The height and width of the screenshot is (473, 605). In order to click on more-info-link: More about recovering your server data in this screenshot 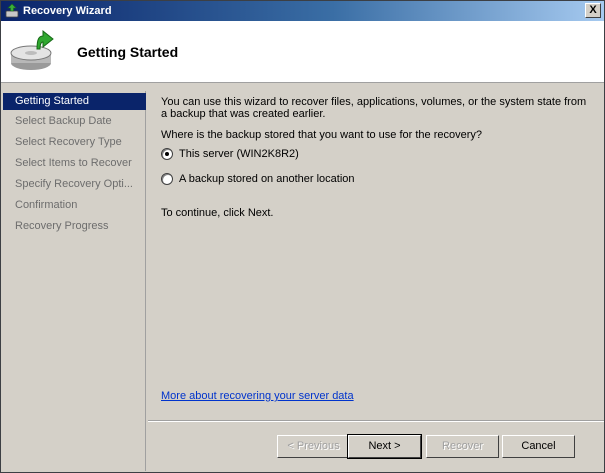, I will do `click(257, 396)`.